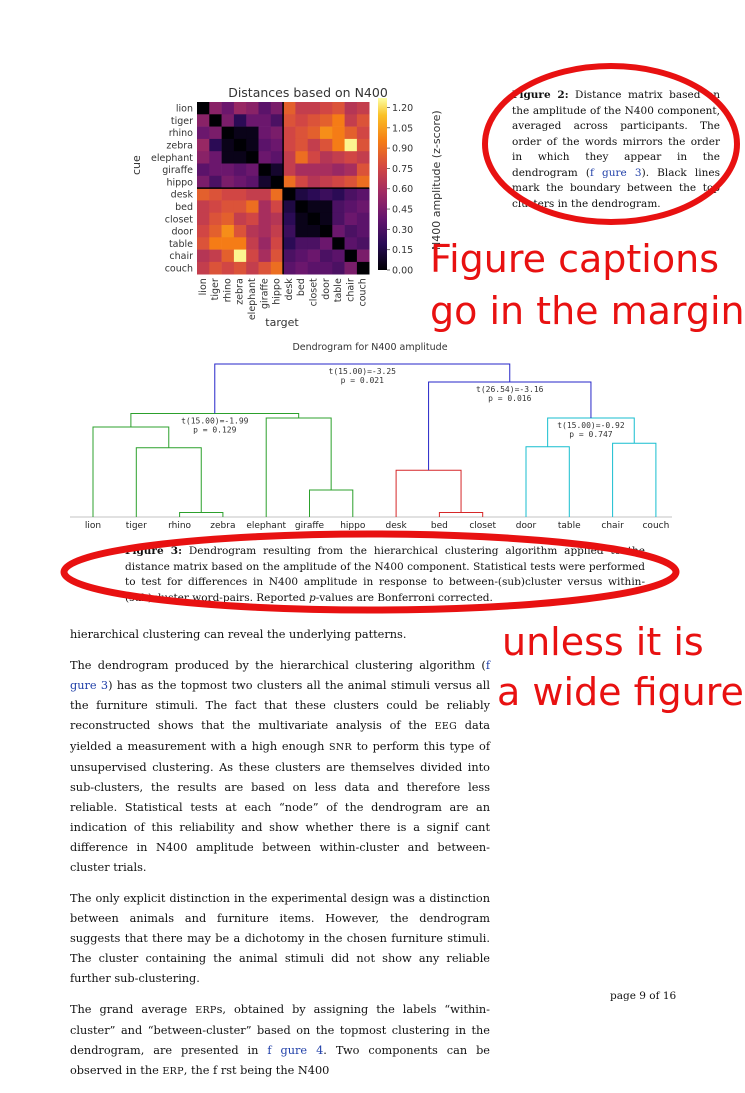  What do you see at coordinates (181, 133) in the screenshot?
I see `heatmap-row-label: rhino` at bounding box center [181, 133].